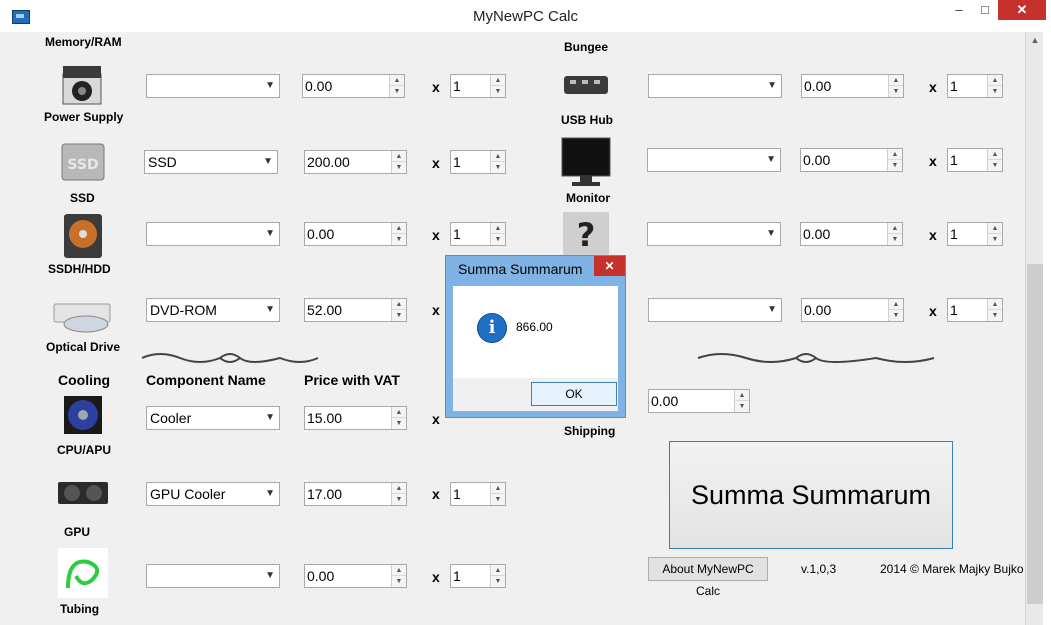 The image size is (1051, 625). I want to click on tubing-price: 0.00 ▲ ▼, so click(355, 576).